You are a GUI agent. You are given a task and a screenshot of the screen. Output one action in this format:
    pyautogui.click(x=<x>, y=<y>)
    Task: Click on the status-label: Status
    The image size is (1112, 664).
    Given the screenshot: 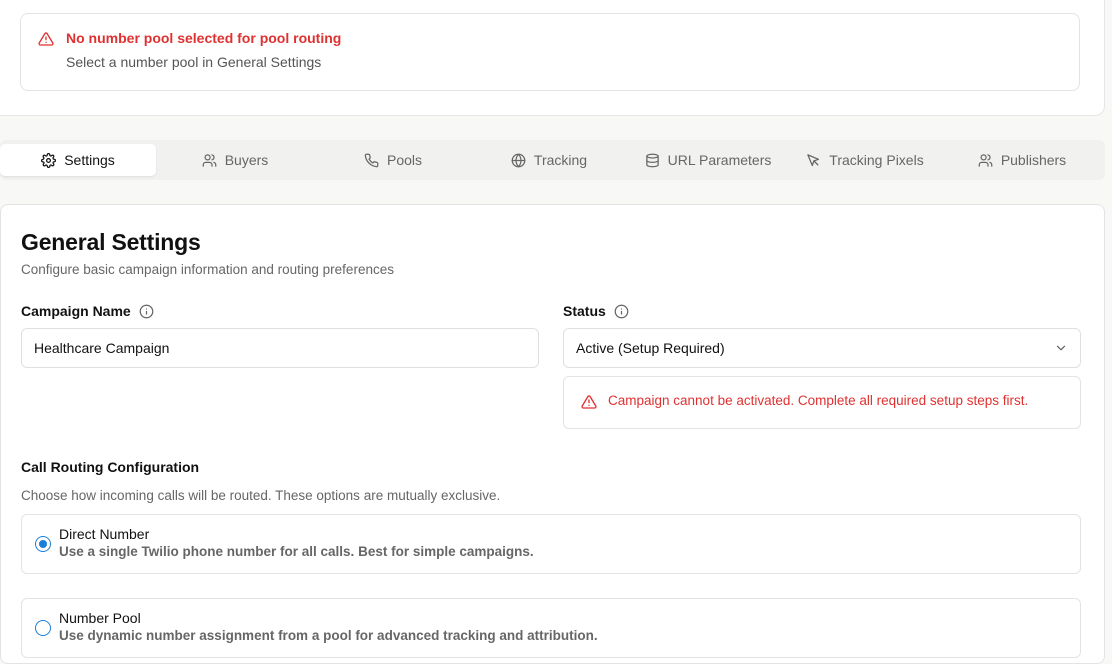 What is the action you would take?
    pyautogui.click(x=596, y=311)
    